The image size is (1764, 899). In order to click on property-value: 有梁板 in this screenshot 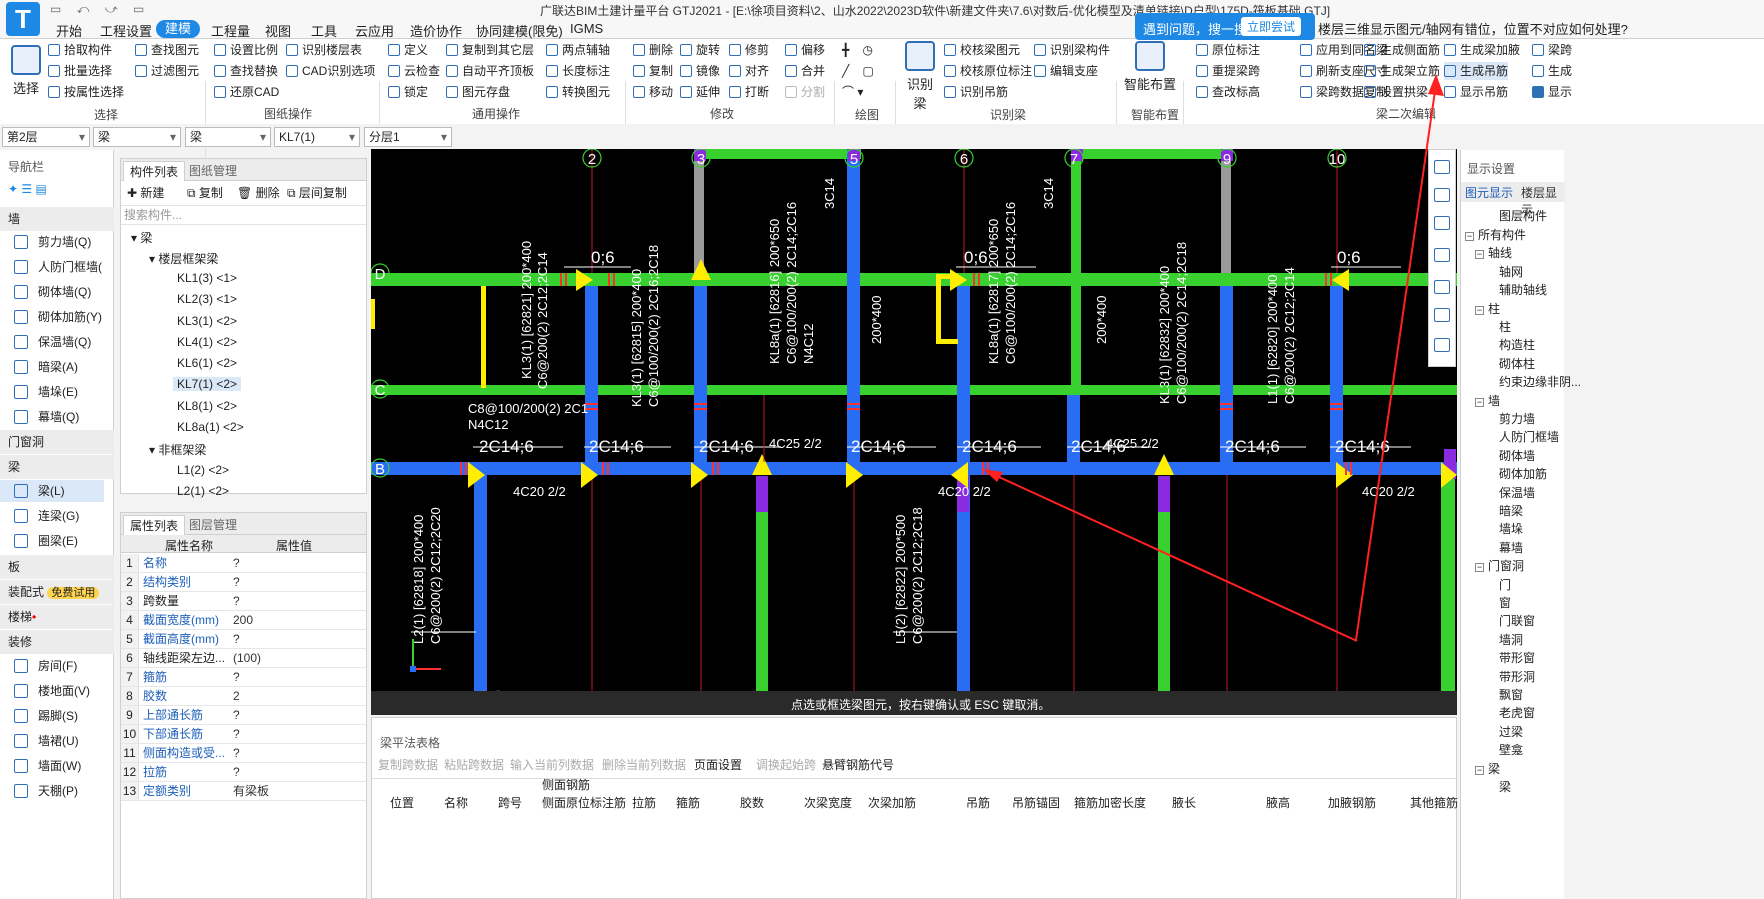, I will do `click(251, 791)`.